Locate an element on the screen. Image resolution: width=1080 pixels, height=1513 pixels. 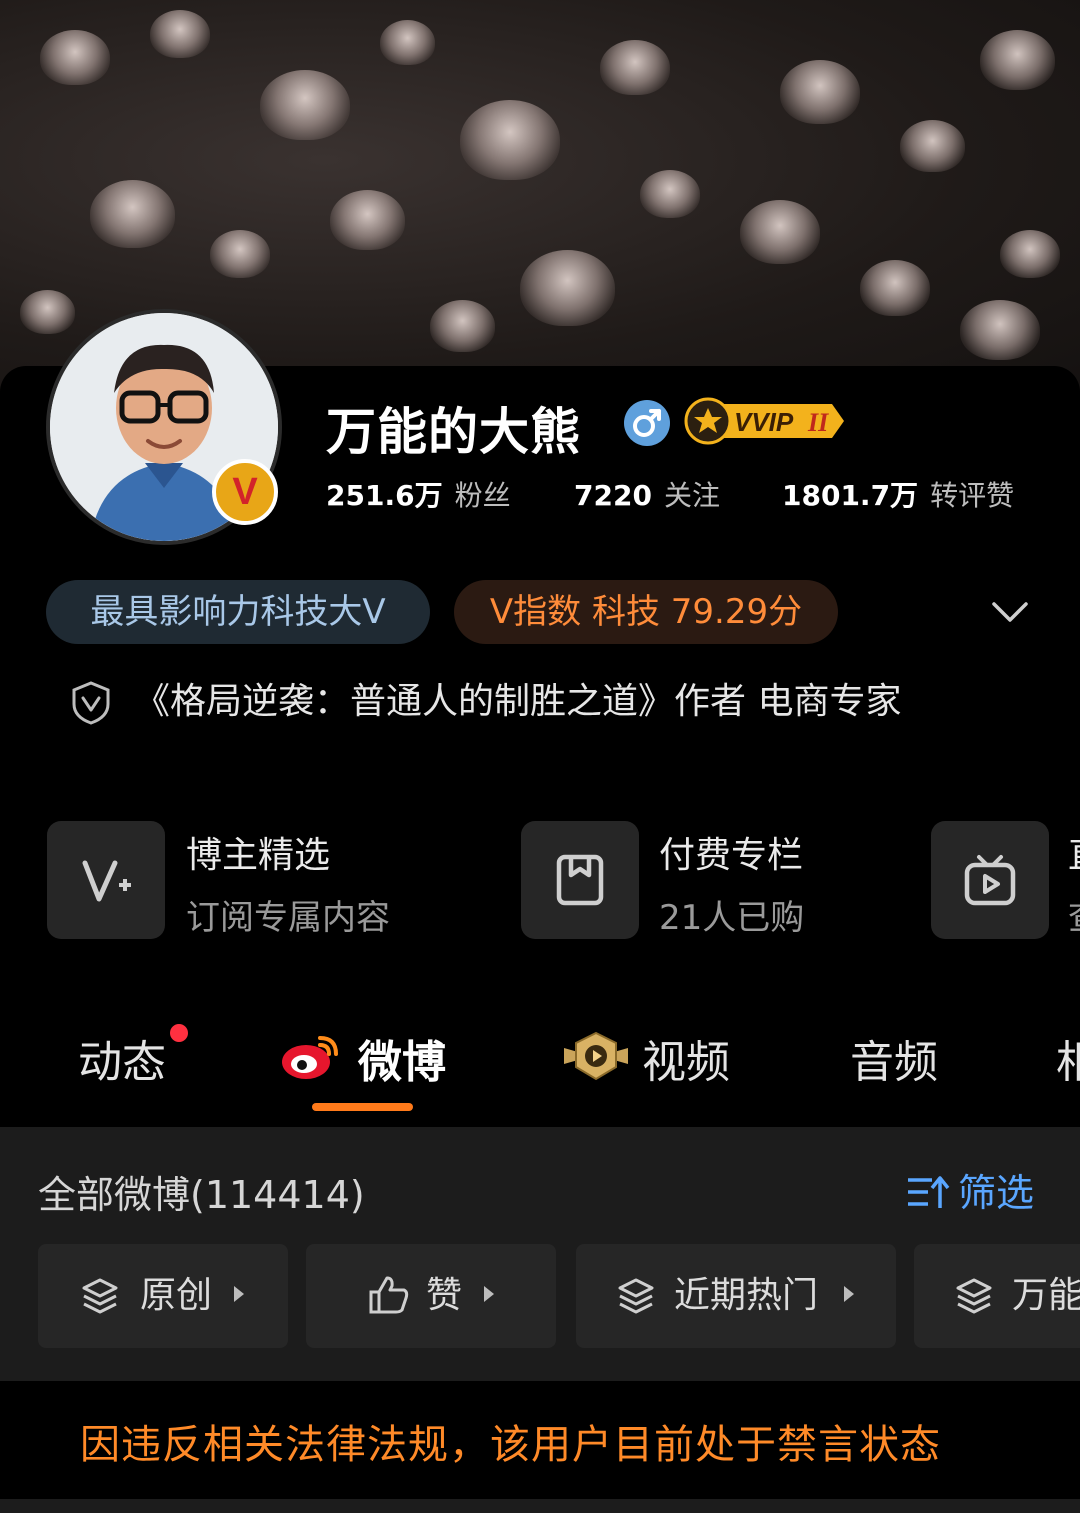
v-index-tag: V指数 科技 79.29分 is located at coordinates (646, 612).